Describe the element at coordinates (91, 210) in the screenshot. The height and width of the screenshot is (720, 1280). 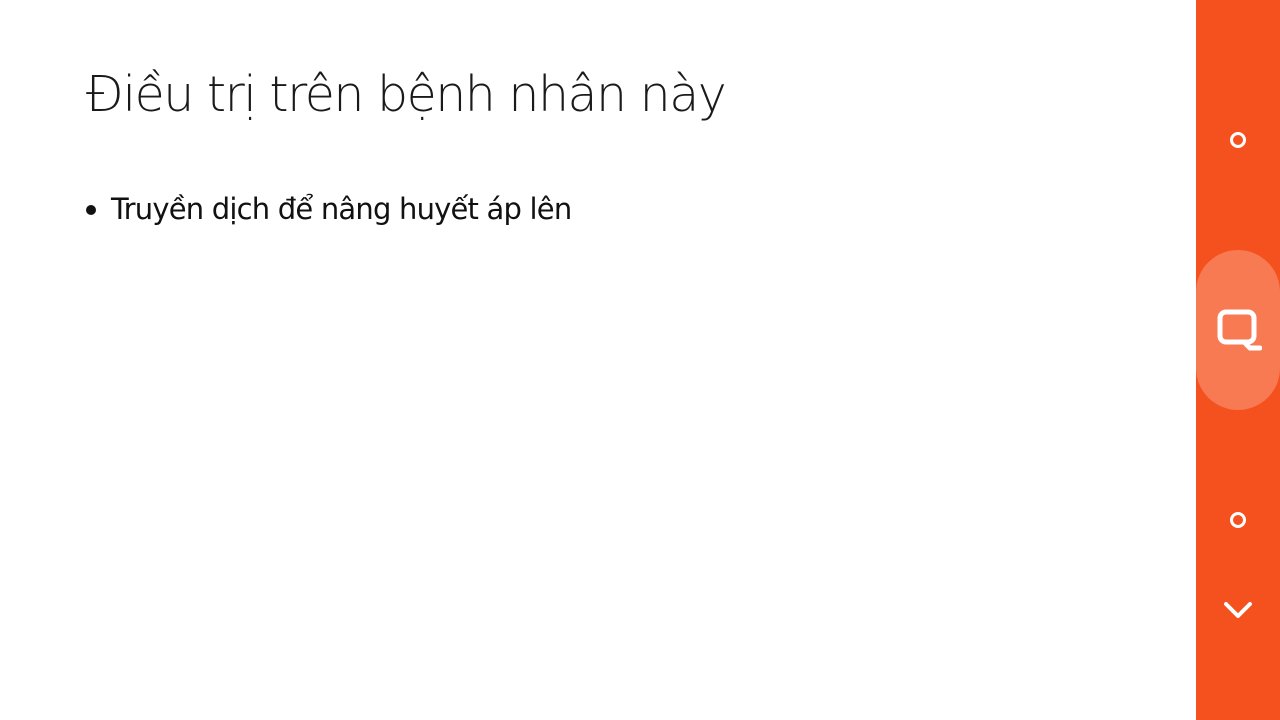
I see `bullet-icon` at that location.